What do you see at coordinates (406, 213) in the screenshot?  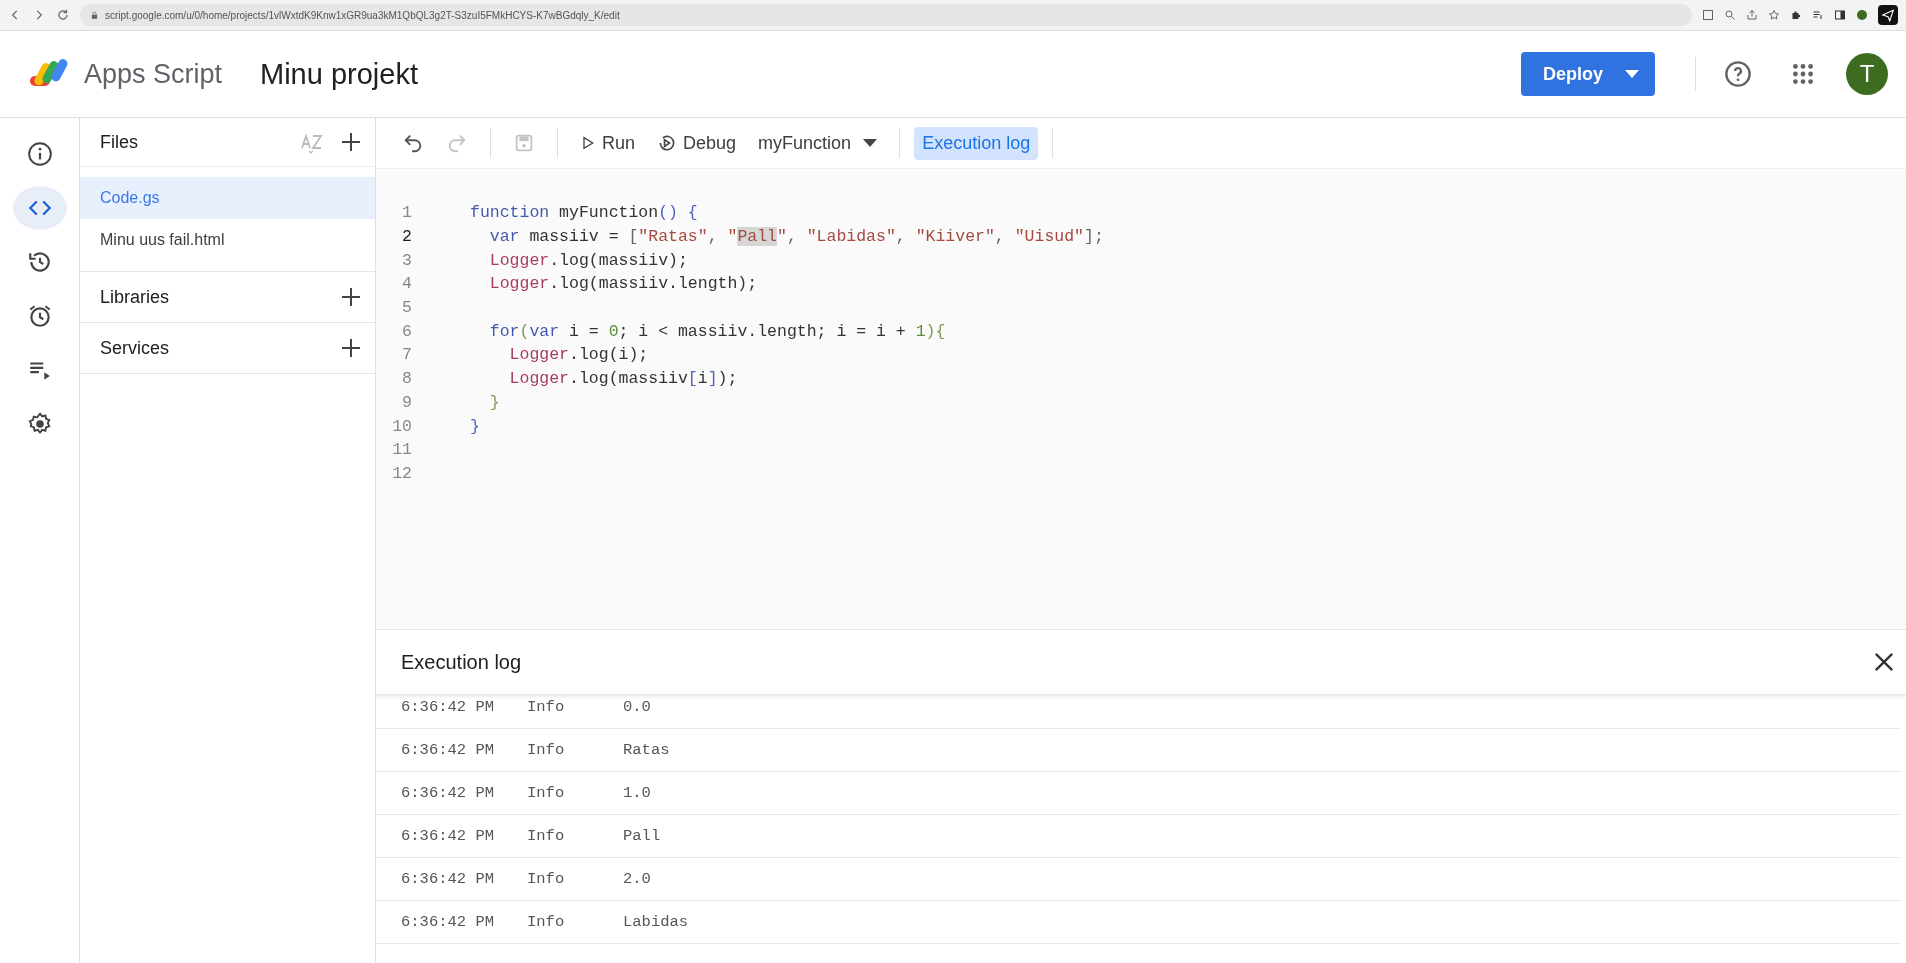 I see `line-number: 1` at bounding box center [406, 213].